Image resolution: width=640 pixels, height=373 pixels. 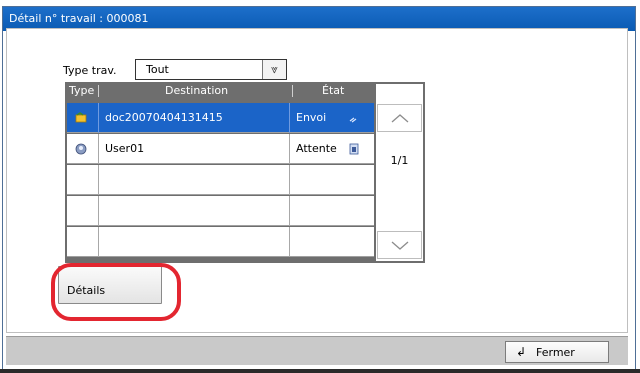 What do you see at coordinates (311, 117) in the screenshot?
I see `state-cell: Envoi` at bounding box center [311, 117].